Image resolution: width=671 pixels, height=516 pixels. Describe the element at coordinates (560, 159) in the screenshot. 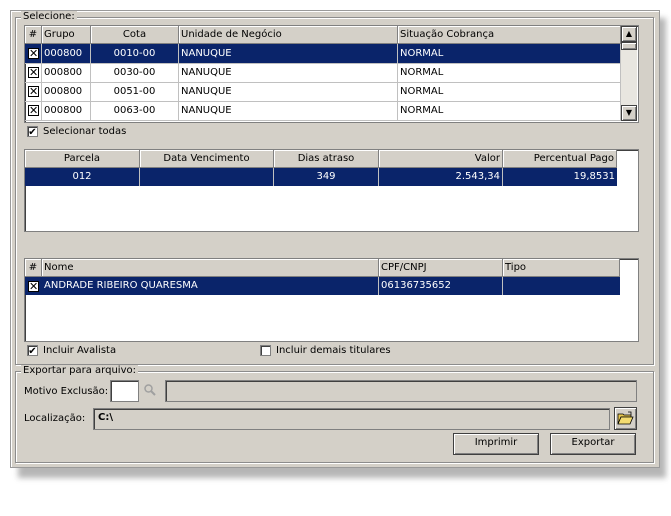

I see `col-percentual-header: Percentual Pago` at that location.